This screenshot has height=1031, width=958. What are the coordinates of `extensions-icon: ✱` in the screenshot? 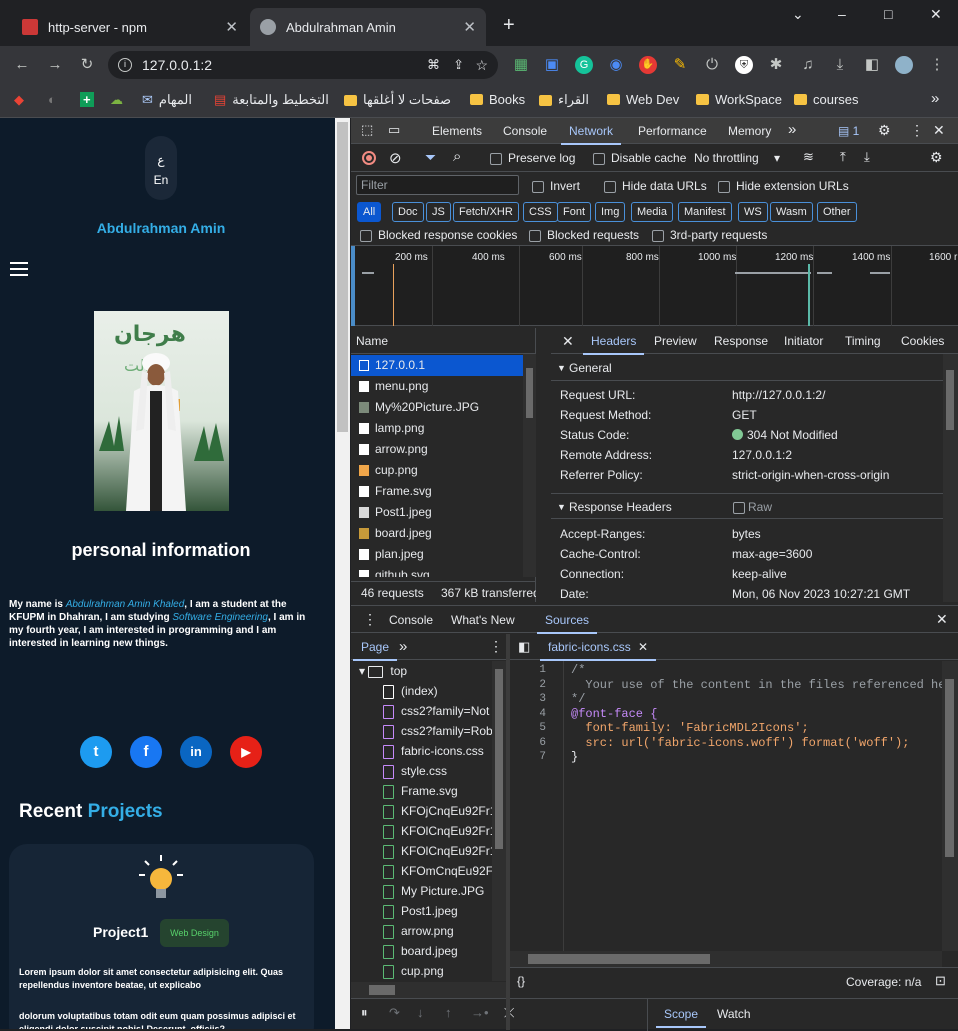 It's located at (776, 65).